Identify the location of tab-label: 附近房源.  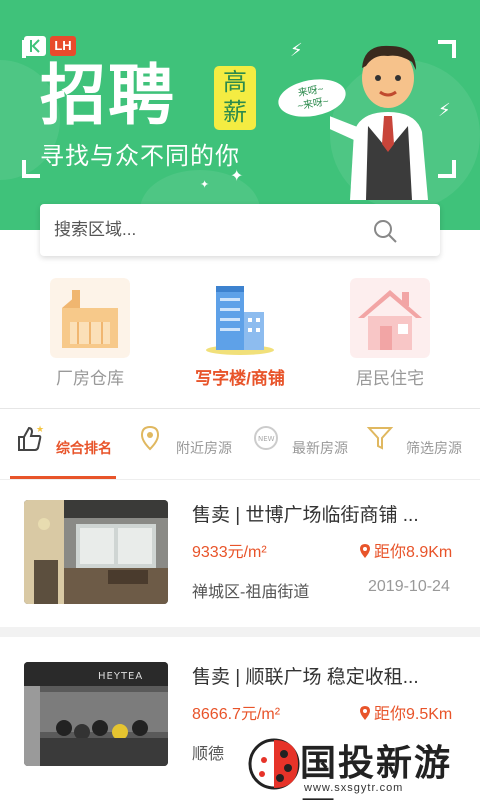
(204, 448).